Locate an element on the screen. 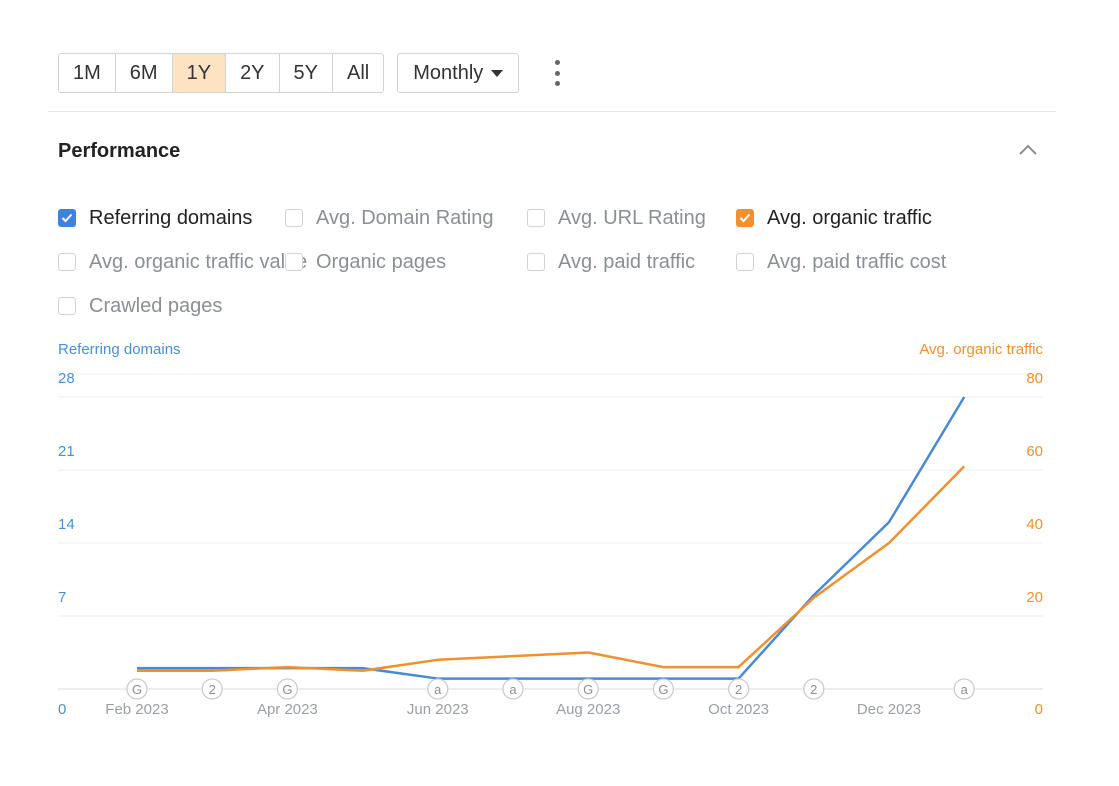  metric-label: Organic pages is located at coordinates (381, 261).